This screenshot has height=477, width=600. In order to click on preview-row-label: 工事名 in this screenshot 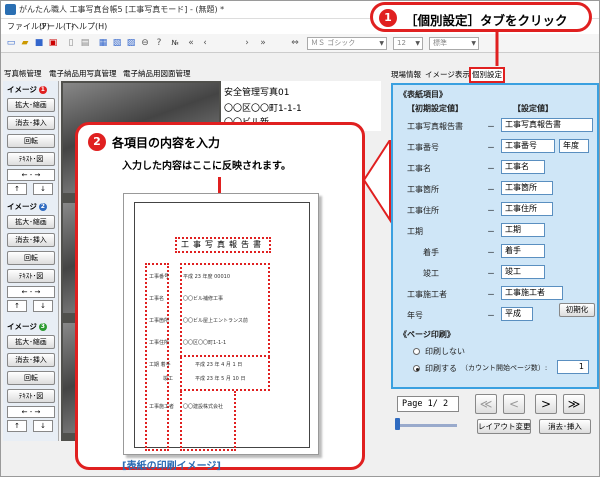, I will do `click(157, 299)`.